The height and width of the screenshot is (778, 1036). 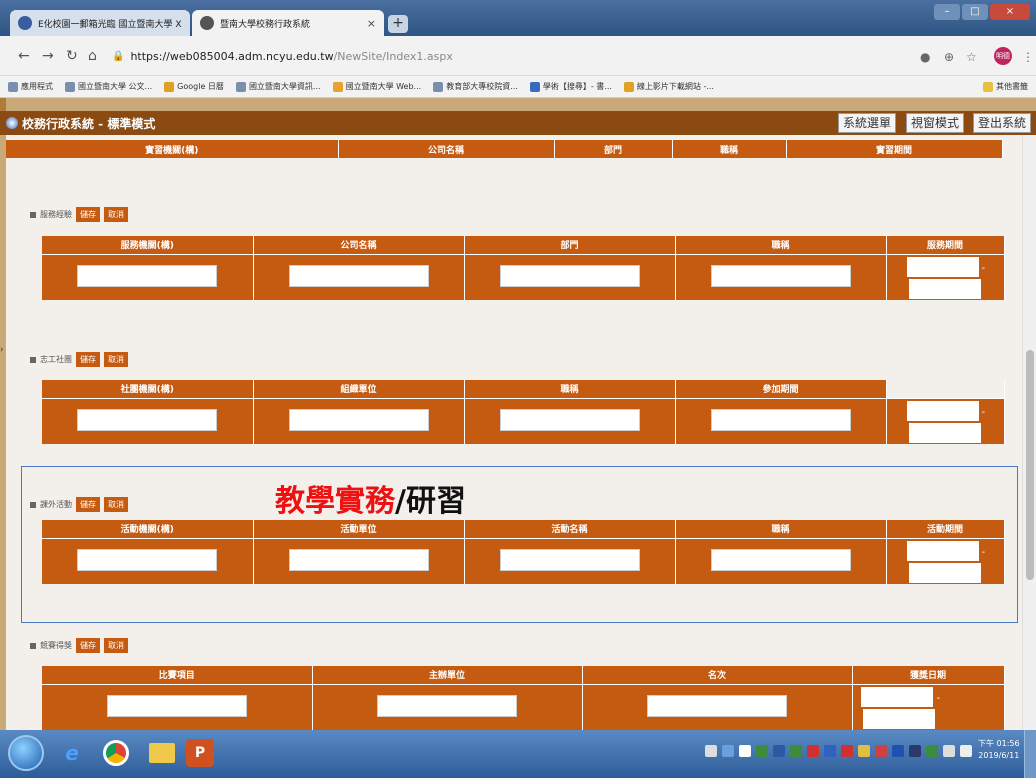 I want to click on system-tray, so click(x=838, y=751).